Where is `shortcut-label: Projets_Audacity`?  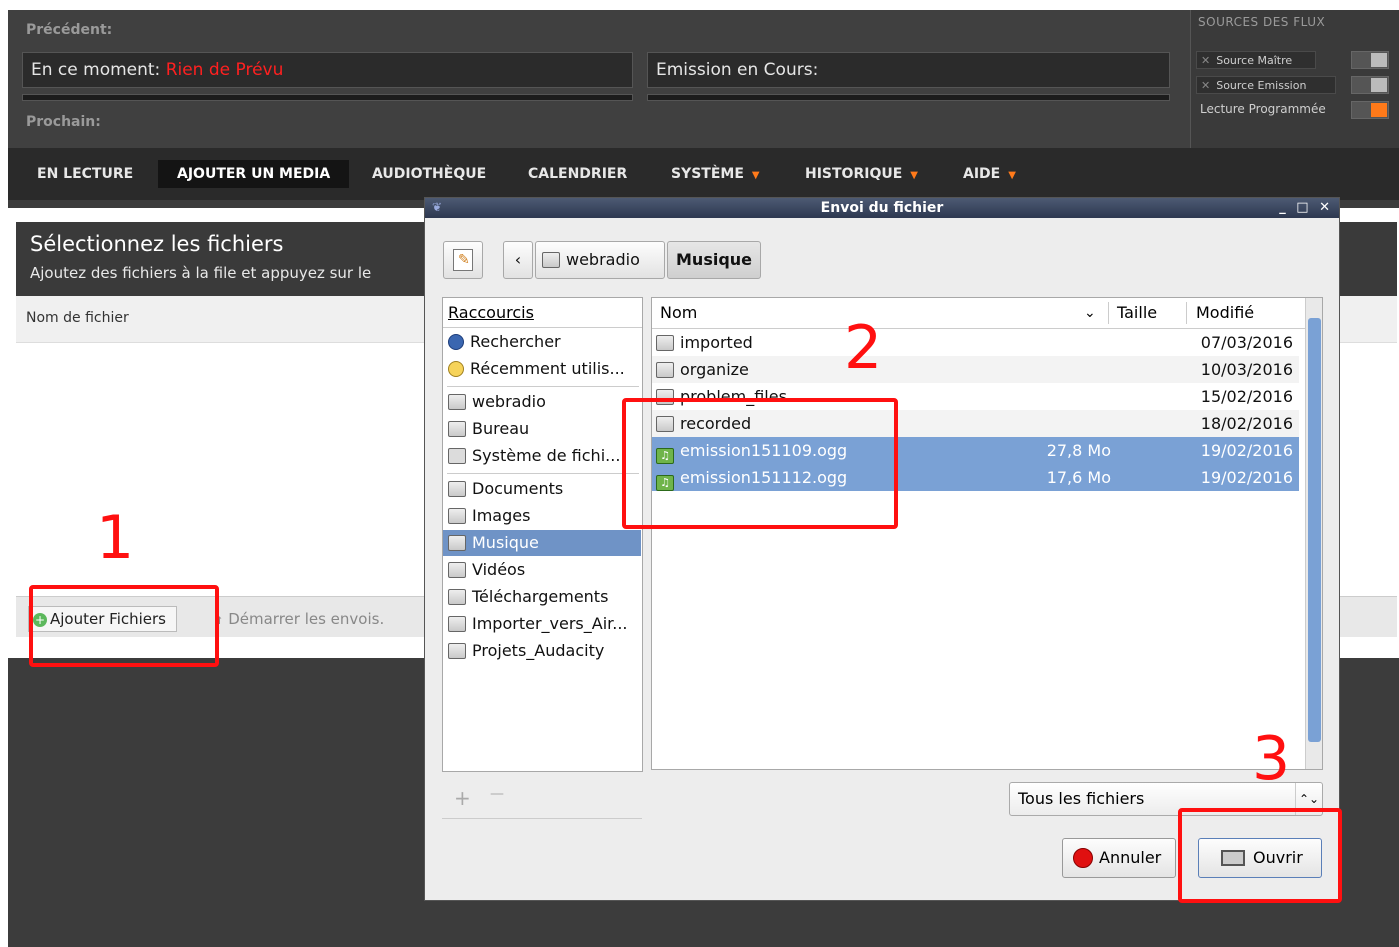 shortcut-label: Projets_Audacity is located at coordinates (538, 650).